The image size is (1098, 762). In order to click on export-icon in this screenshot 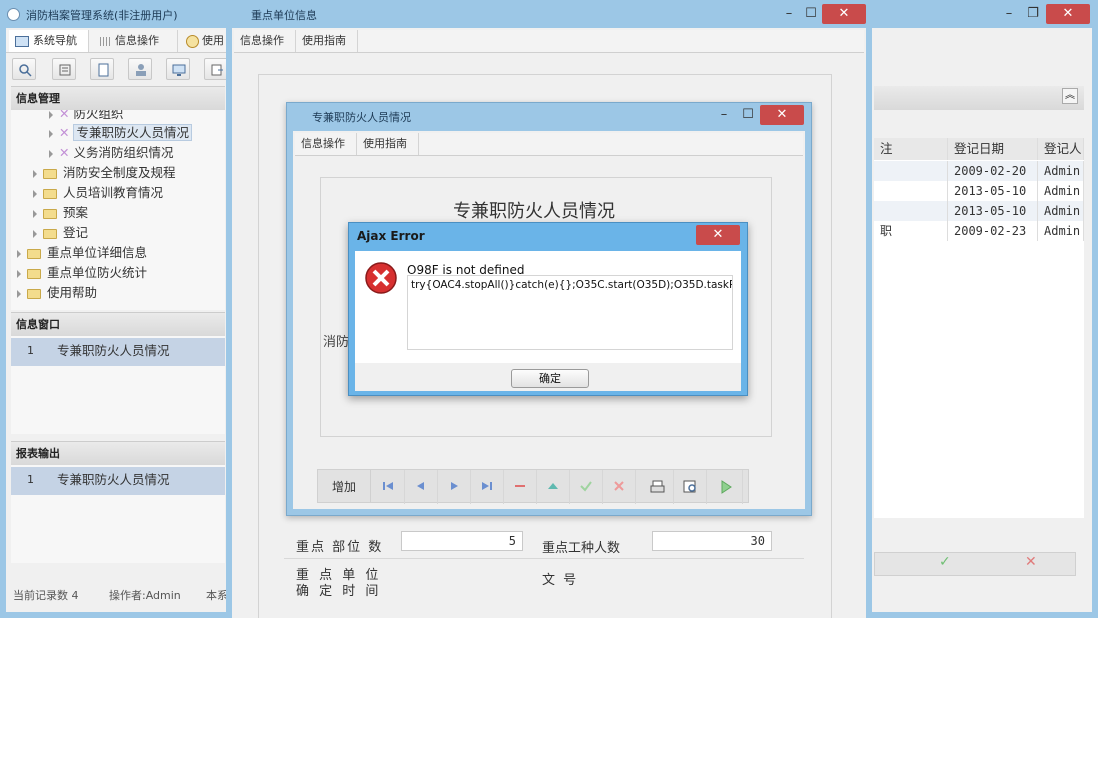, I will do `click(217, 70)`.